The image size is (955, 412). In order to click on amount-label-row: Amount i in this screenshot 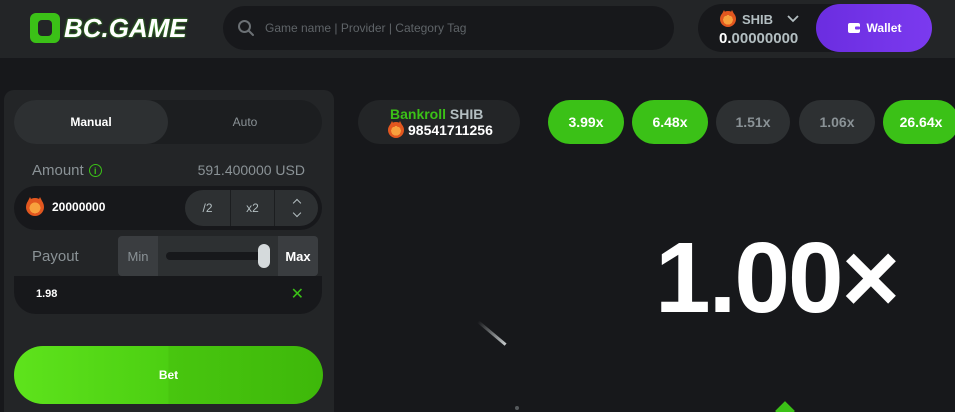, I will do `click(67, 170)`.